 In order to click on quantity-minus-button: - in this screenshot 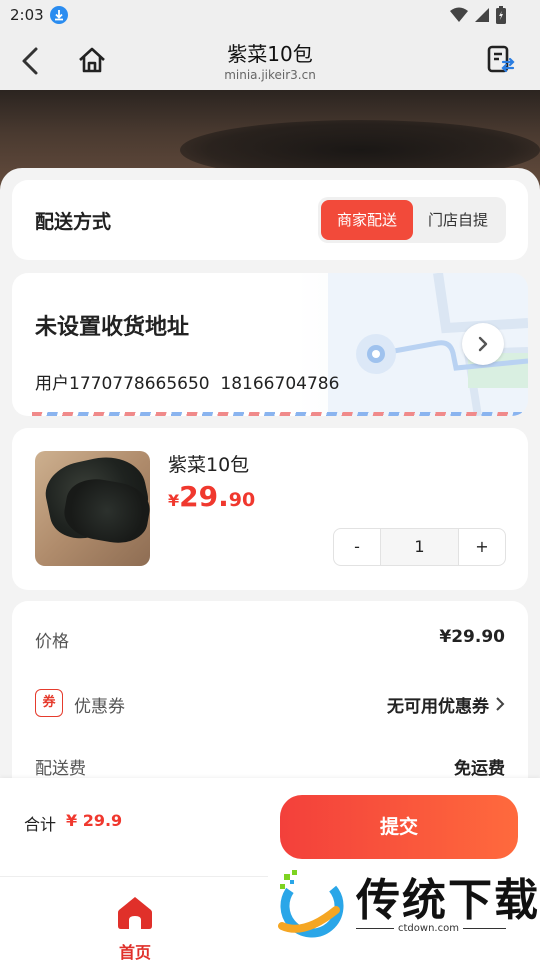, I will do `click(357, 547)`.